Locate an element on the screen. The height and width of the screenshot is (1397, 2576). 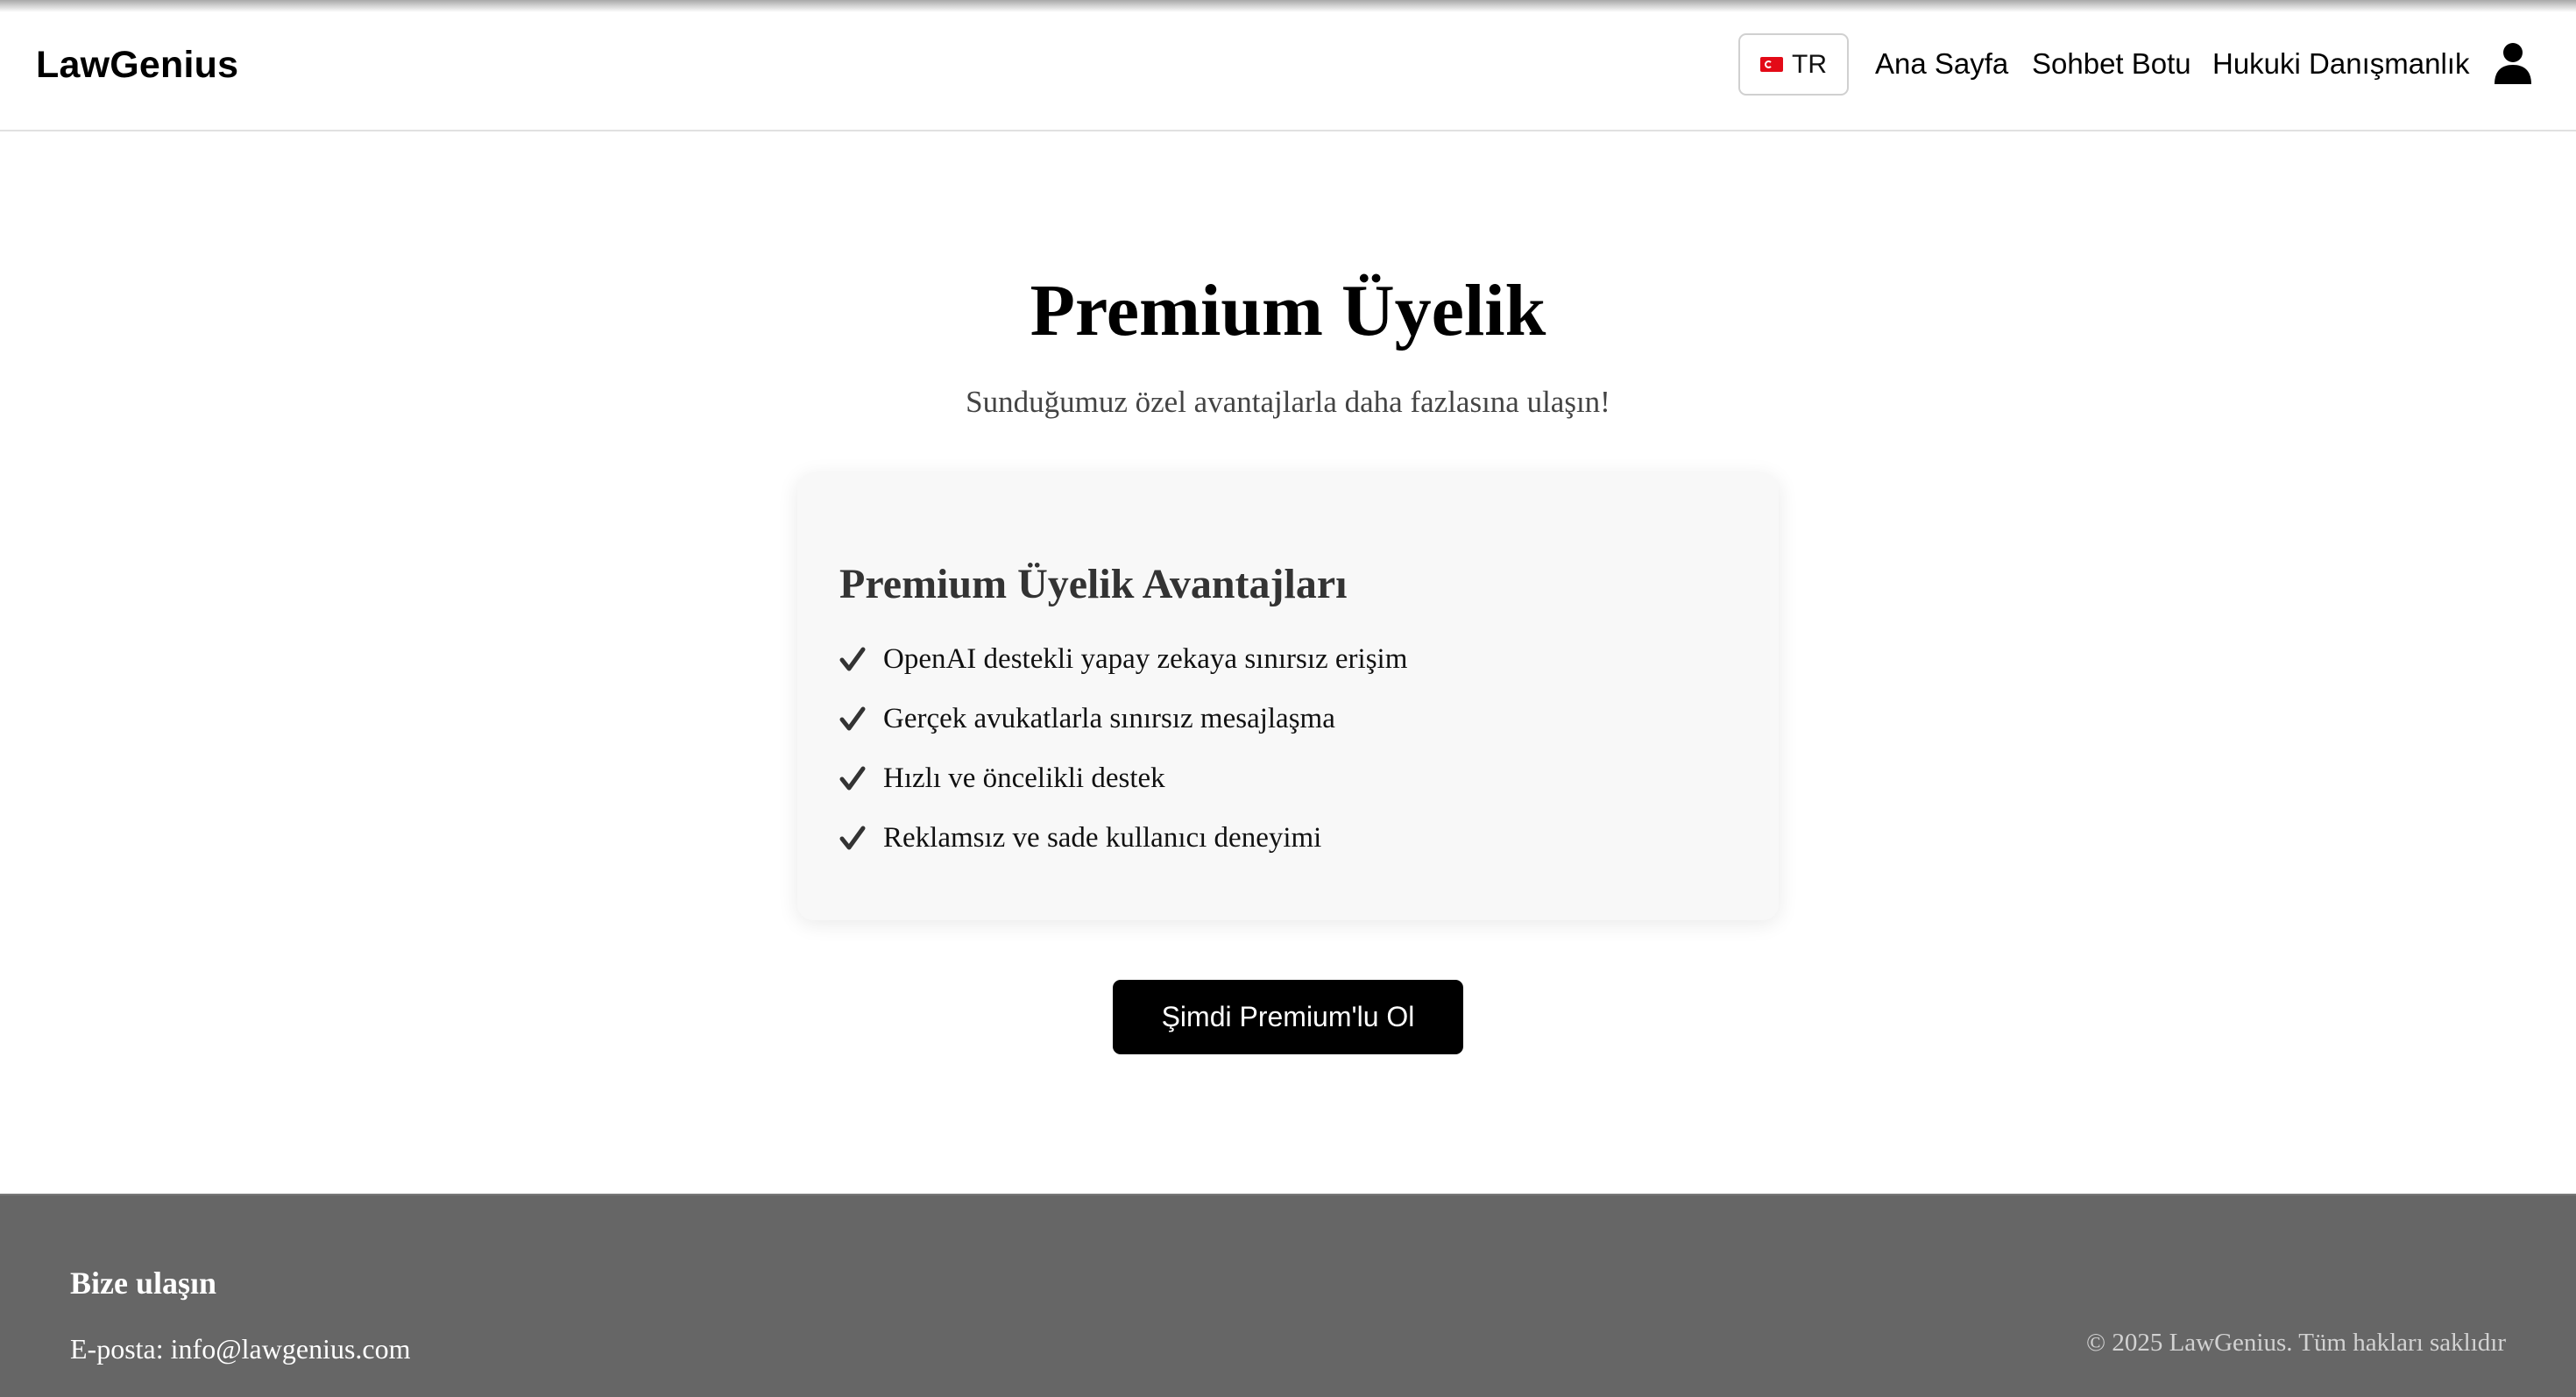
nav-link-home: Ana Sayfa is located at coordinates (1941, 64).